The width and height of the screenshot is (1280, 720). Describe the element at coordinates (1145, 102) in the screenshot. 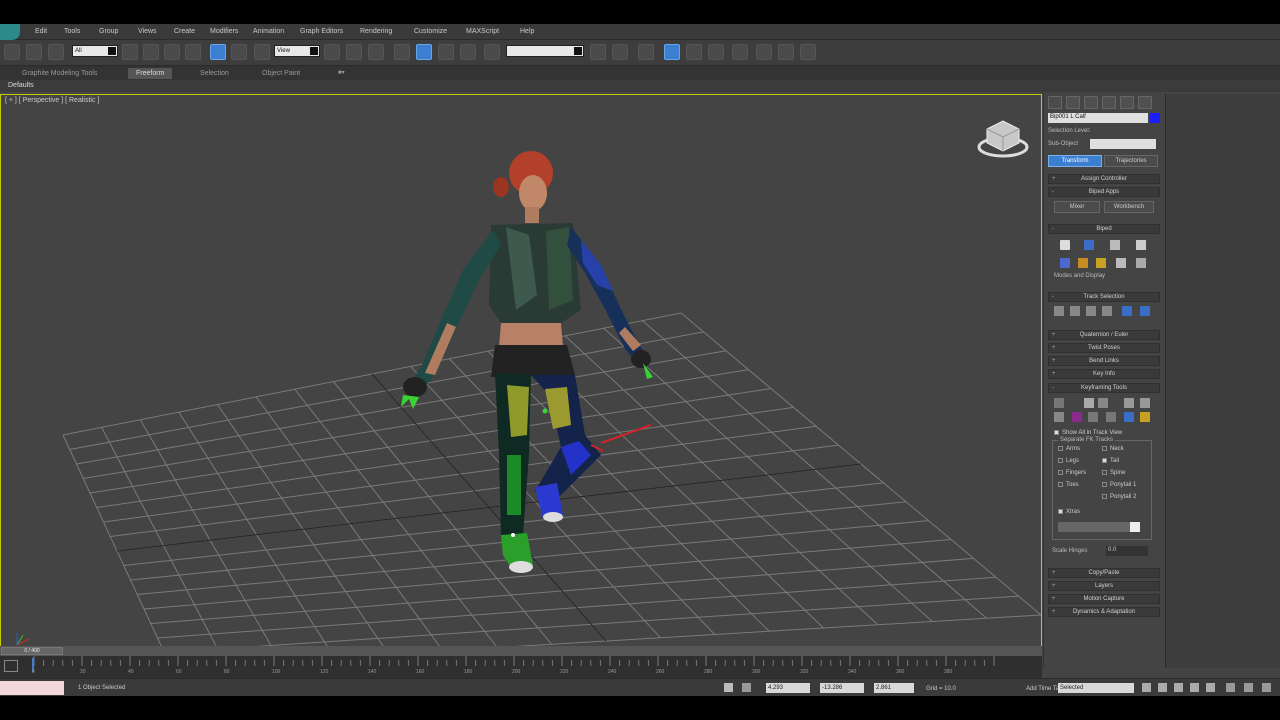

I see `utilities-tab-icon` at that location.